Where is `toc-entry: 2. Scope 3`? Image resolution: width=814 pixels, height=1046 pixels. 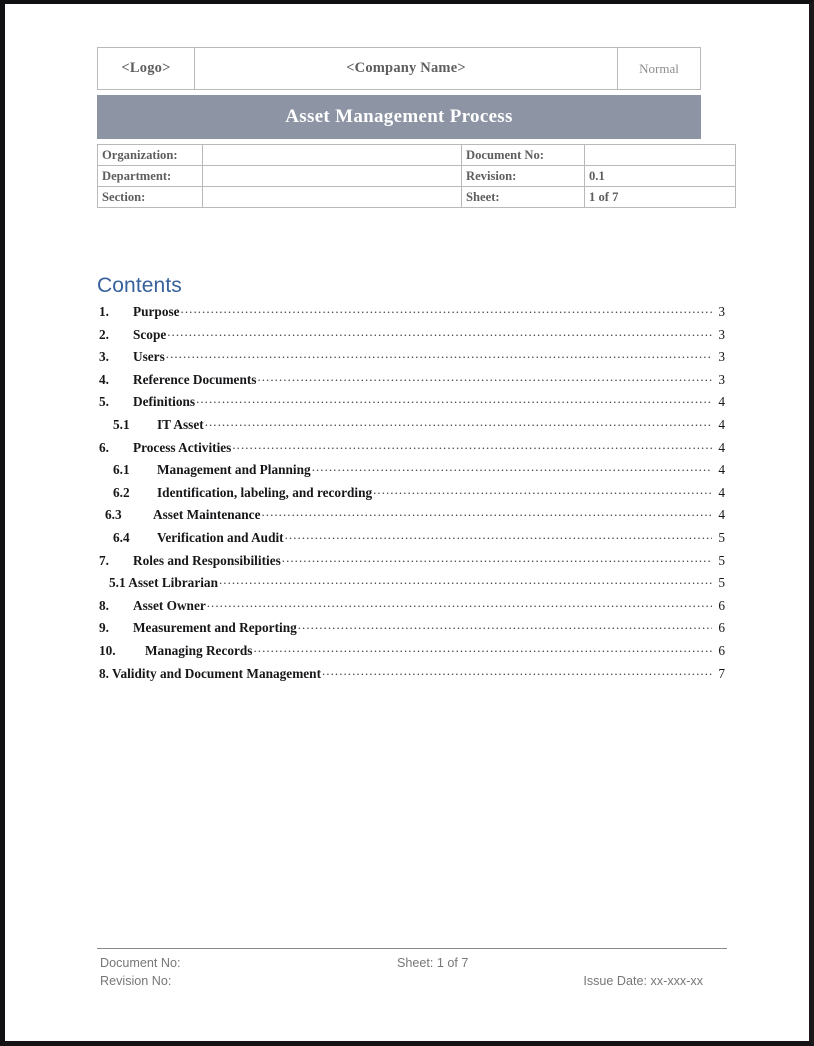
toc-entry: 2. Scope 3 is located at coordinates (411, 337).